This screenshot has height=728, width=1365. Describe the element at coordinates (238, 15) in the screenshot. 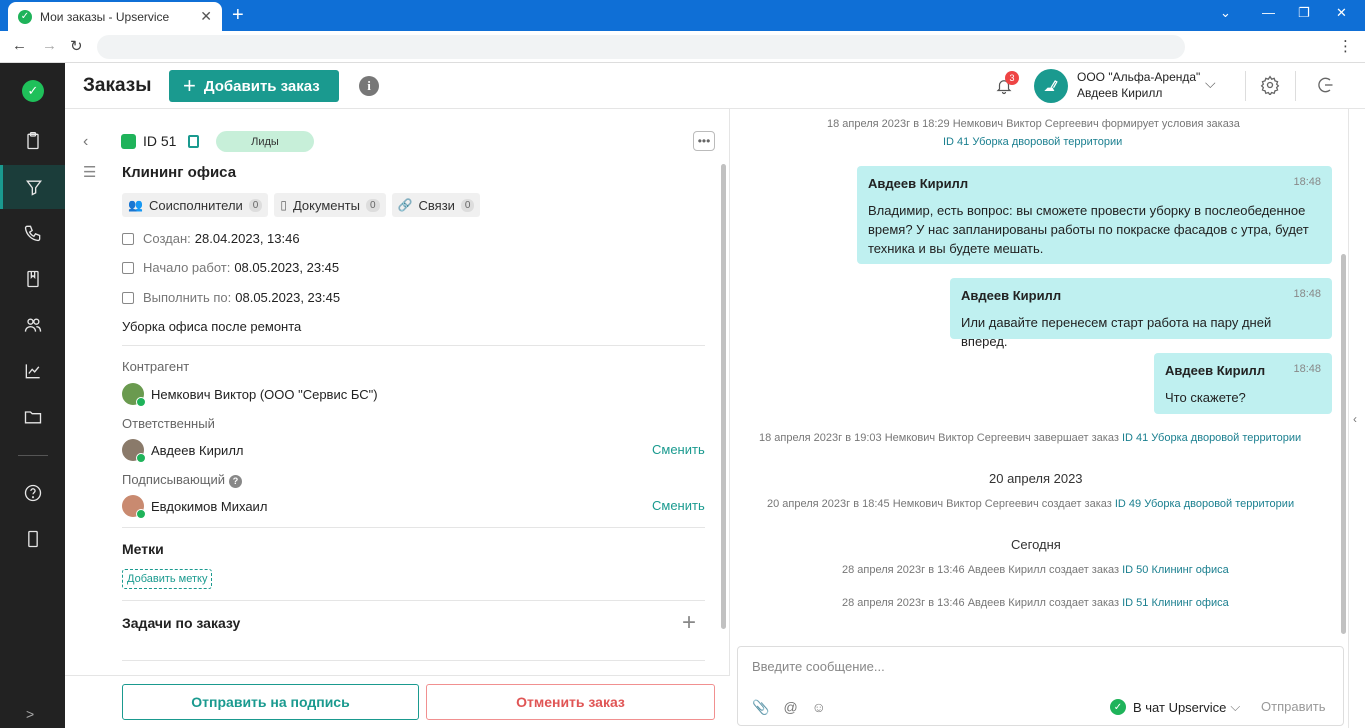

I see `new-tab-button: +` at that location.